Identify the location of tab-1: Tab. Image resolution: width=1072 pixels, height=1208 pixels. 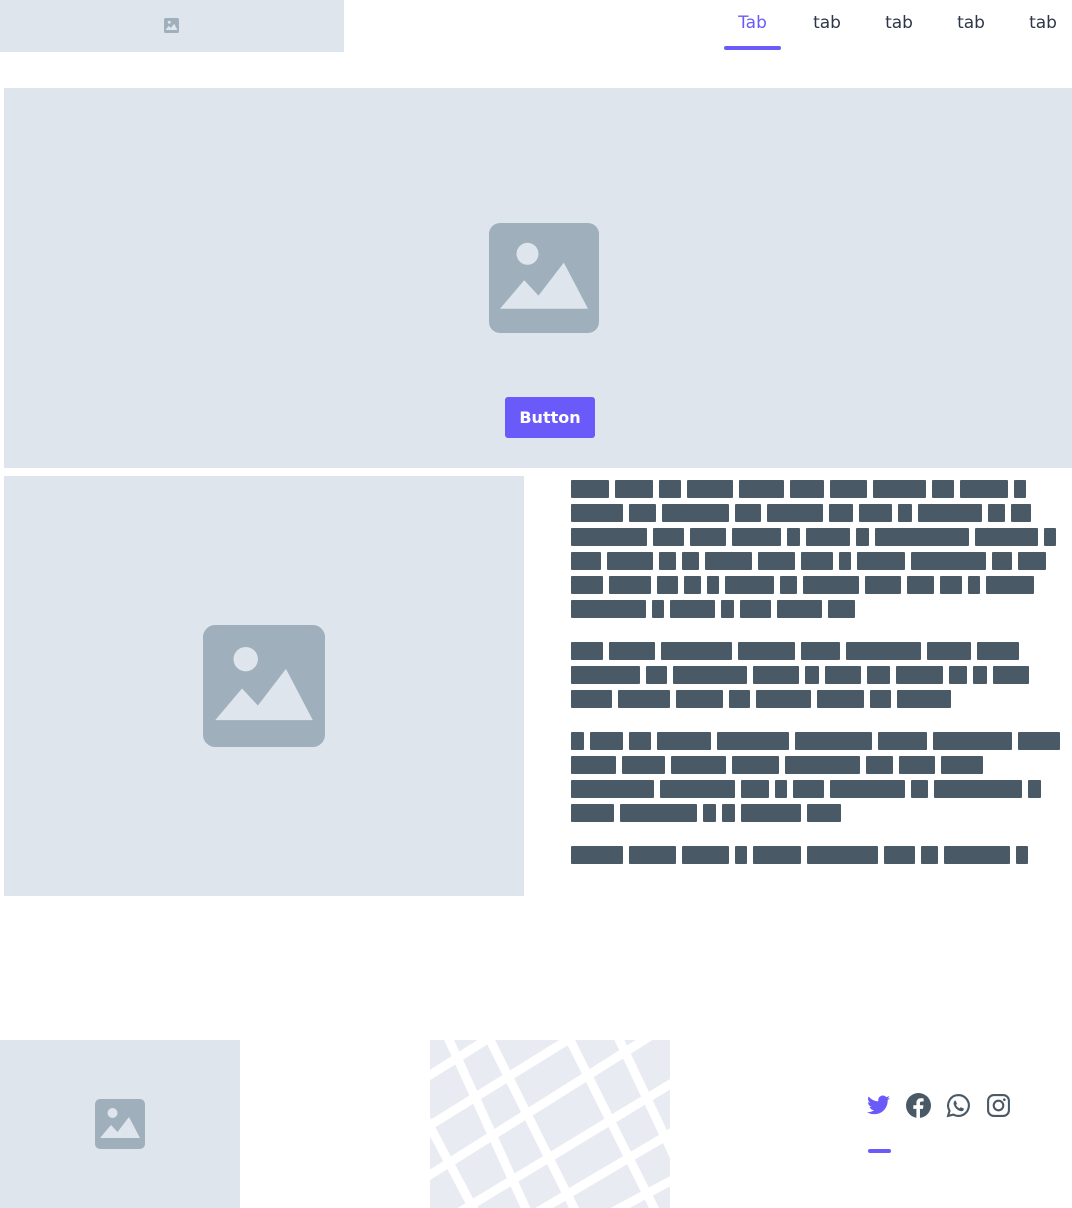
(752, 25).